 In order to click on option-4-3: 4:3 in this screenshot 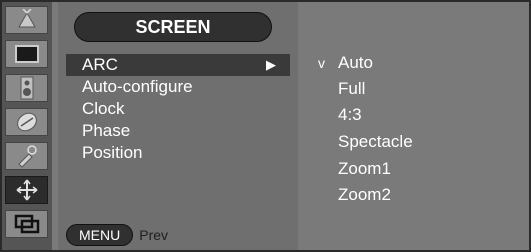, I will do `click(414, 115)`.